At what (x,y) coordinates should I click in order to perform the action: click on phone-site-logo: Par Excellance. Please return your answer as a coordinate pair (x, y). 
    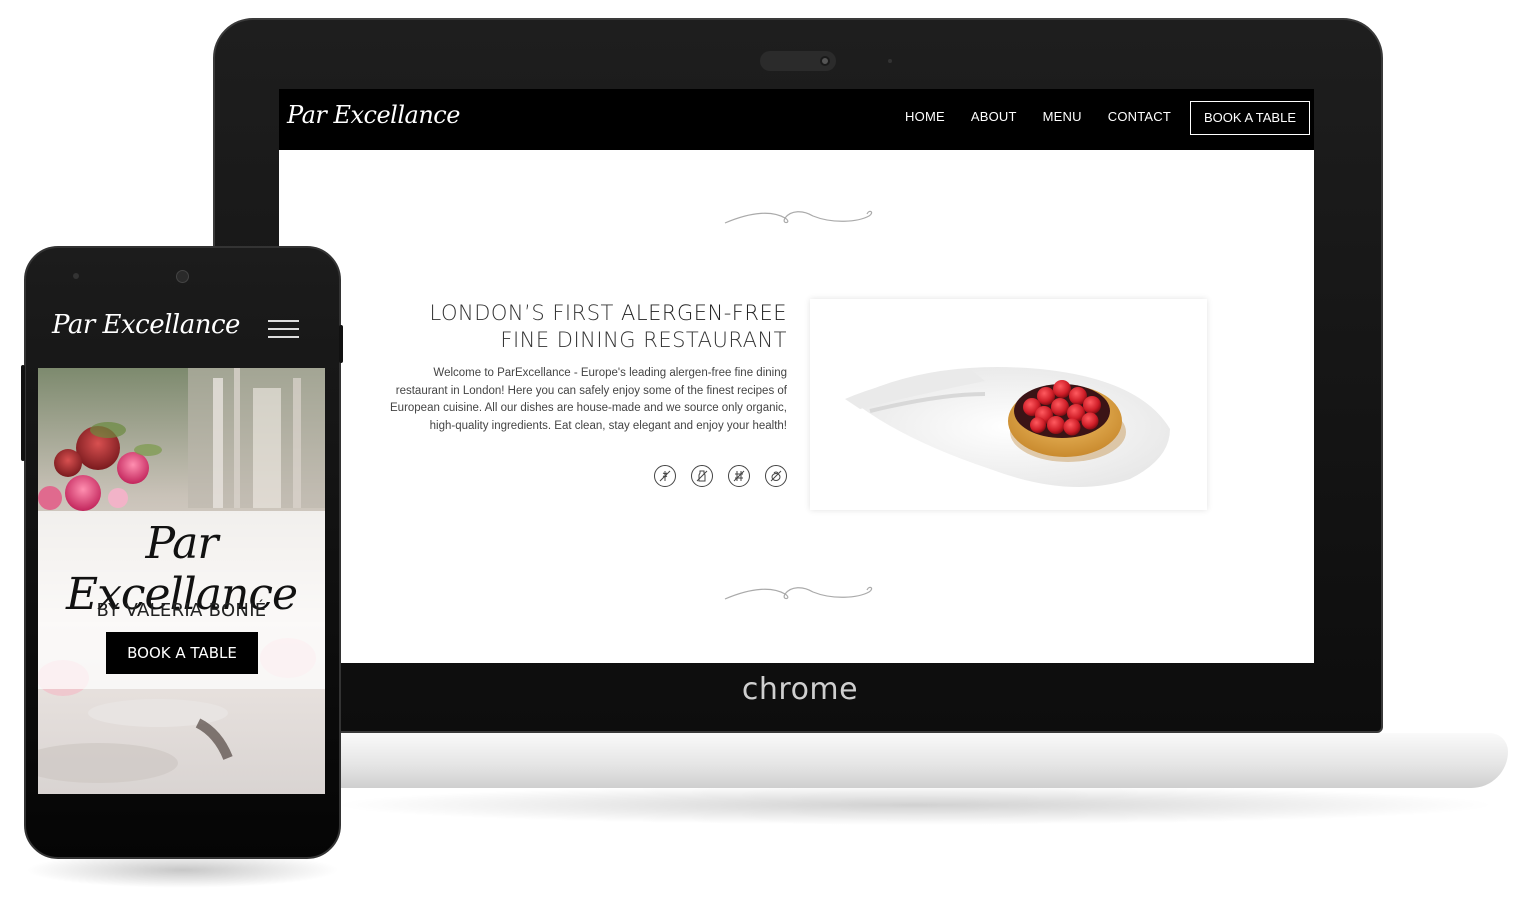
    Looking at the image, I should click on (146, 325).